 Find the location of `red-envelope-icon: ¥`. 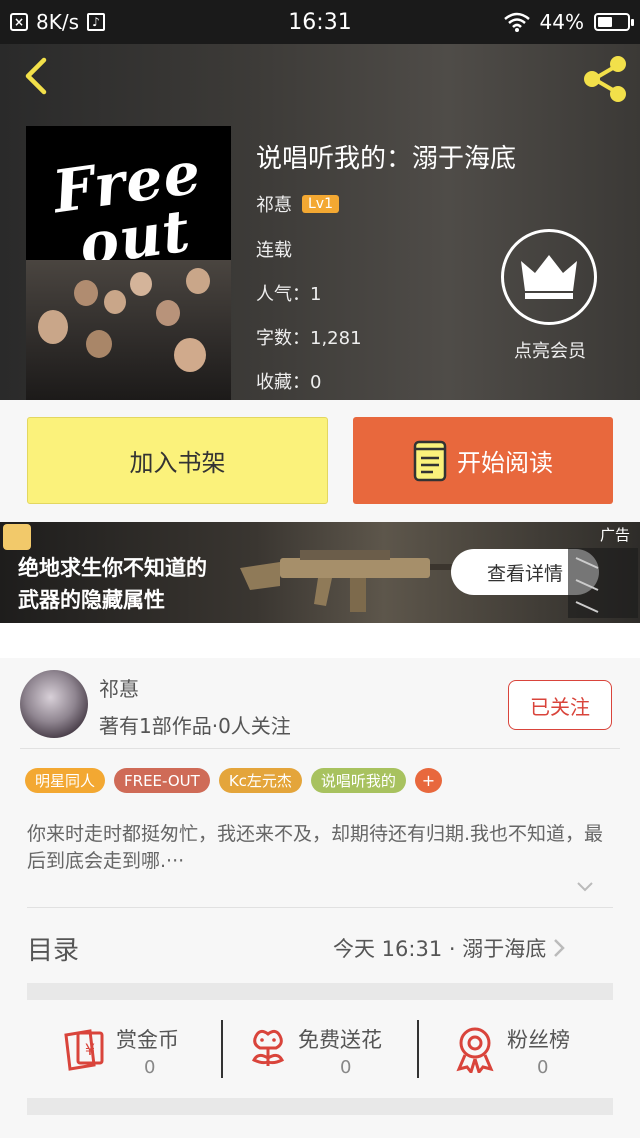

red-envelope-icon: ¥ is located at coordinates (84, 1050).